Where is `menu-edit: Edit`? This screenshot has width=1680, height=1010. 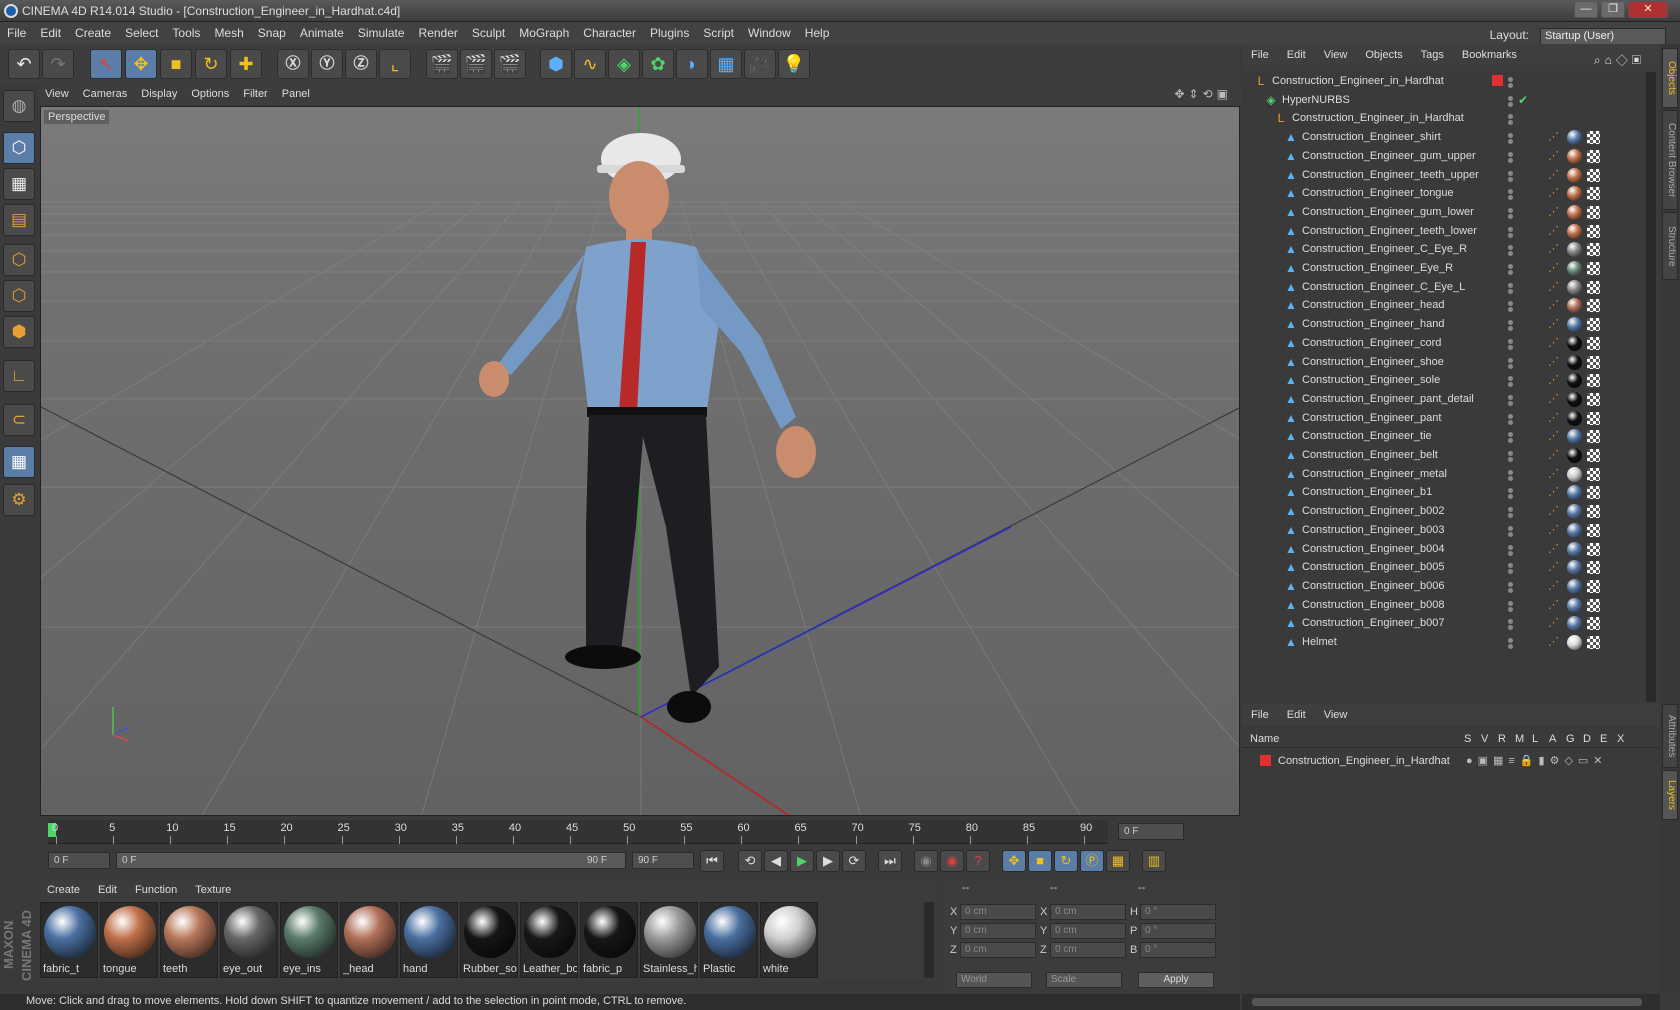 menu-edit: Edit is located at coordinates (50, 31).